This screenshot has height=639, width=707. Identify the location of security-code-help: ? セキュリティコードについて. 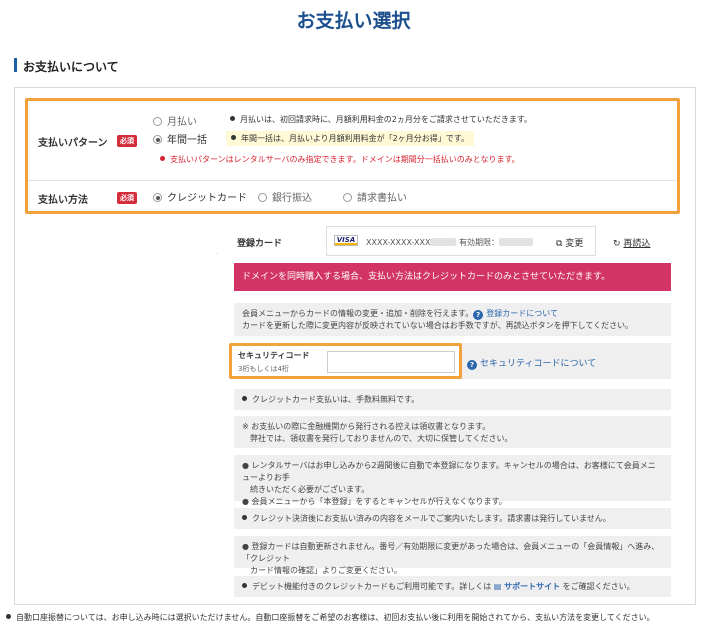
(531, 363).